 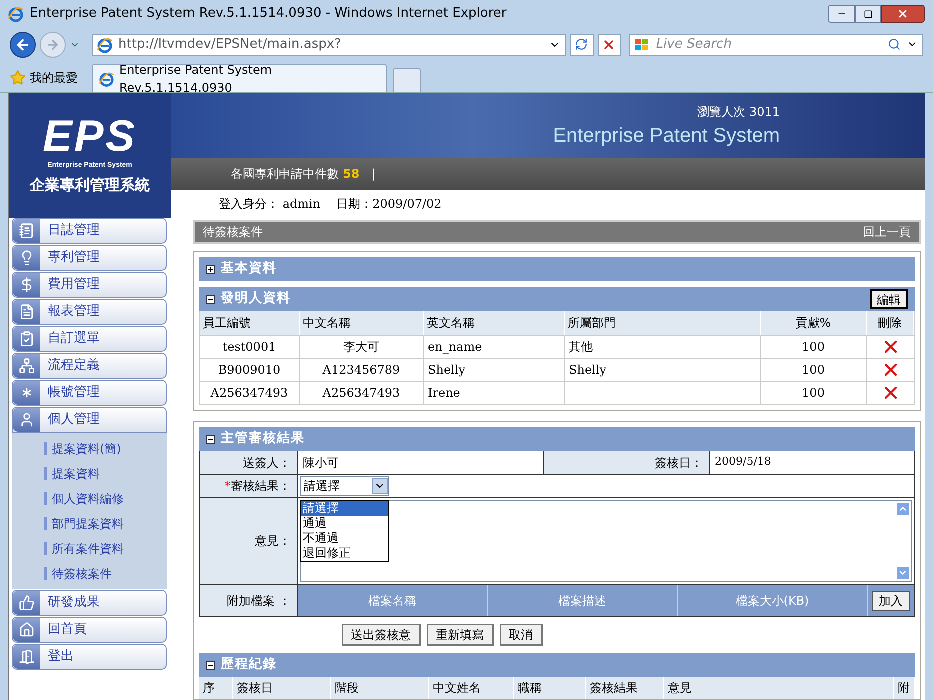 I want to click on forward-icon, so click(x=53, y=45).